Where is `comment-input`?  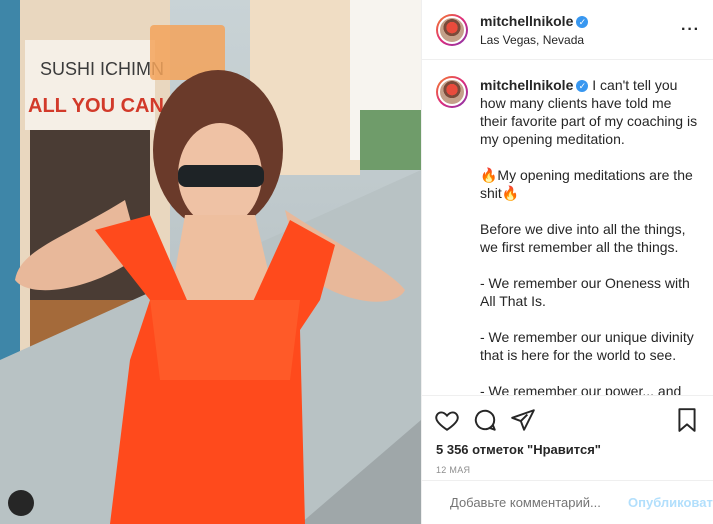
comment-input is located at coordinates (538, 502).